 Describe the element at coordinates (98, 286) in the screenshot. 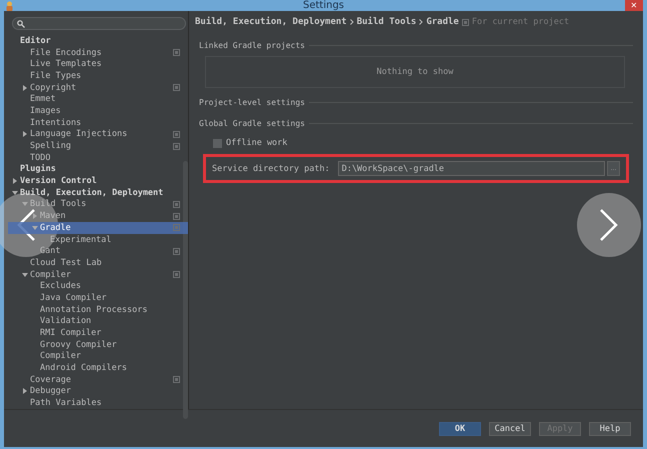

I see `tree-item: Excludes` at that location.